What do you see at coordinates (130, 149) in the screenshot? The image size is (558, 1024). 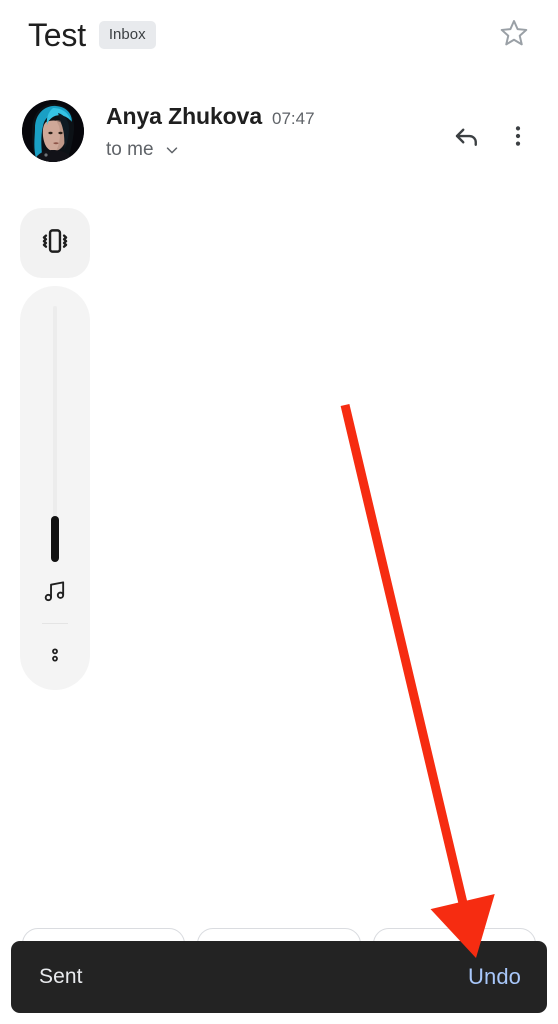 I see `recipient-label: to me` at bounding box center [130, 149].